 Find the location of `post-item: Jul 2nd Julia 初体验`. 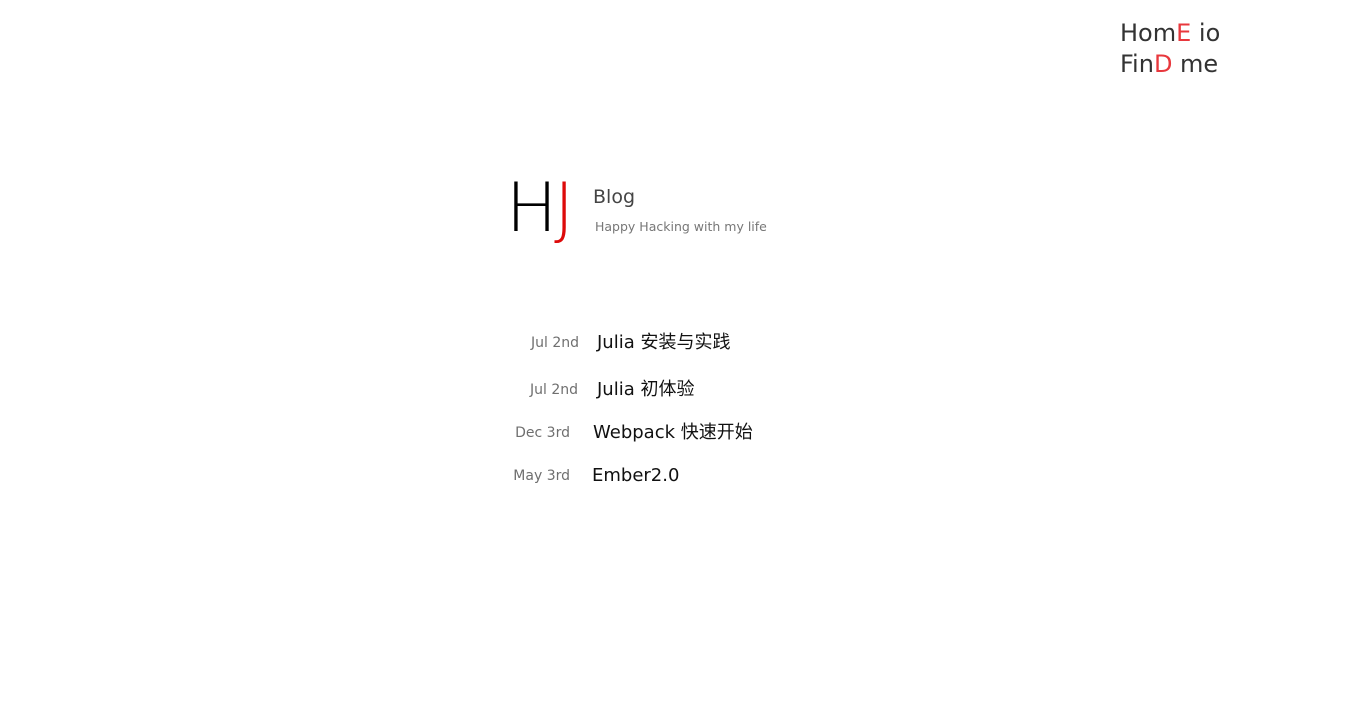

post-item: Jul 2nd Julia 初体验 is located at coordinates (680, 390).